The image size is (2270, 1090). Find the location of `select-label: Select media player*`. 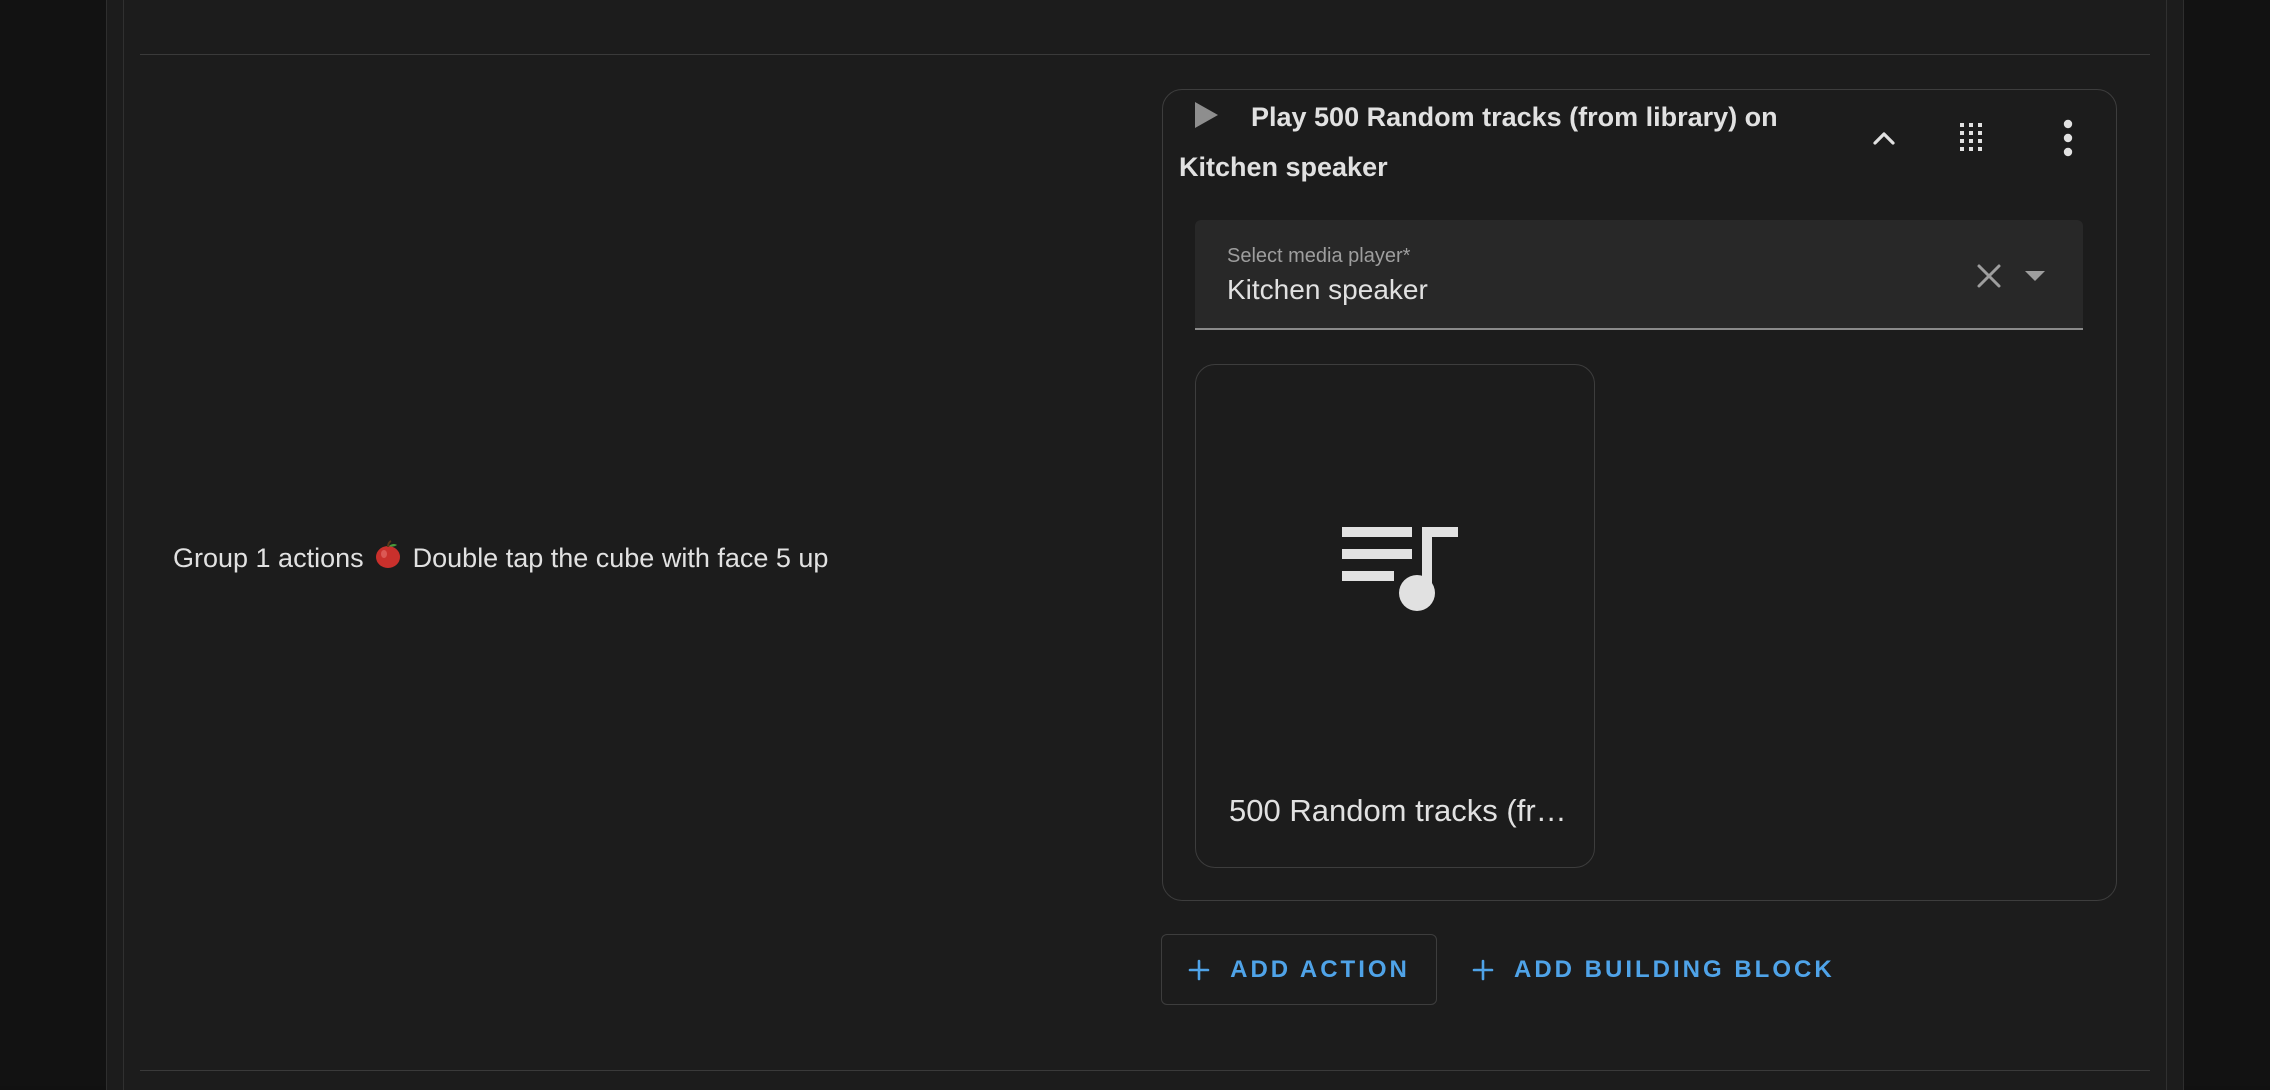

select-label: Select media player* is located at coordinates (1319, 256).